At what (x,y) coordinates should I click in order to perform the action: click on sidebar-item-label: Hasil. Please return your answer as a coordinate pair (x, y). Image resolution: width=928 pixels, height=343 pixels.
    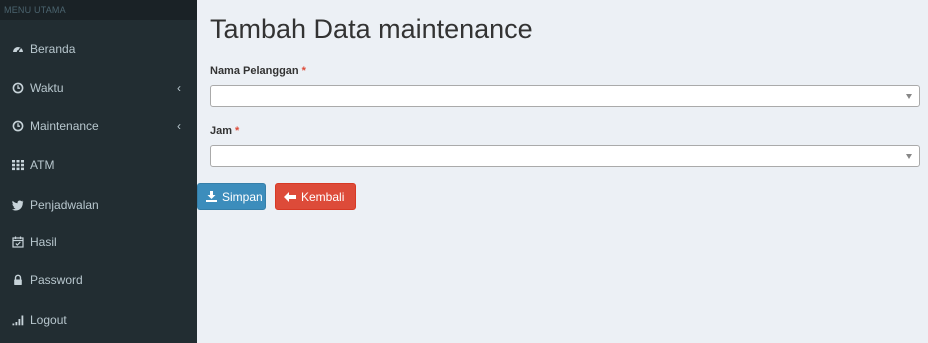
    Looking at the image, I should click on (43, 242).